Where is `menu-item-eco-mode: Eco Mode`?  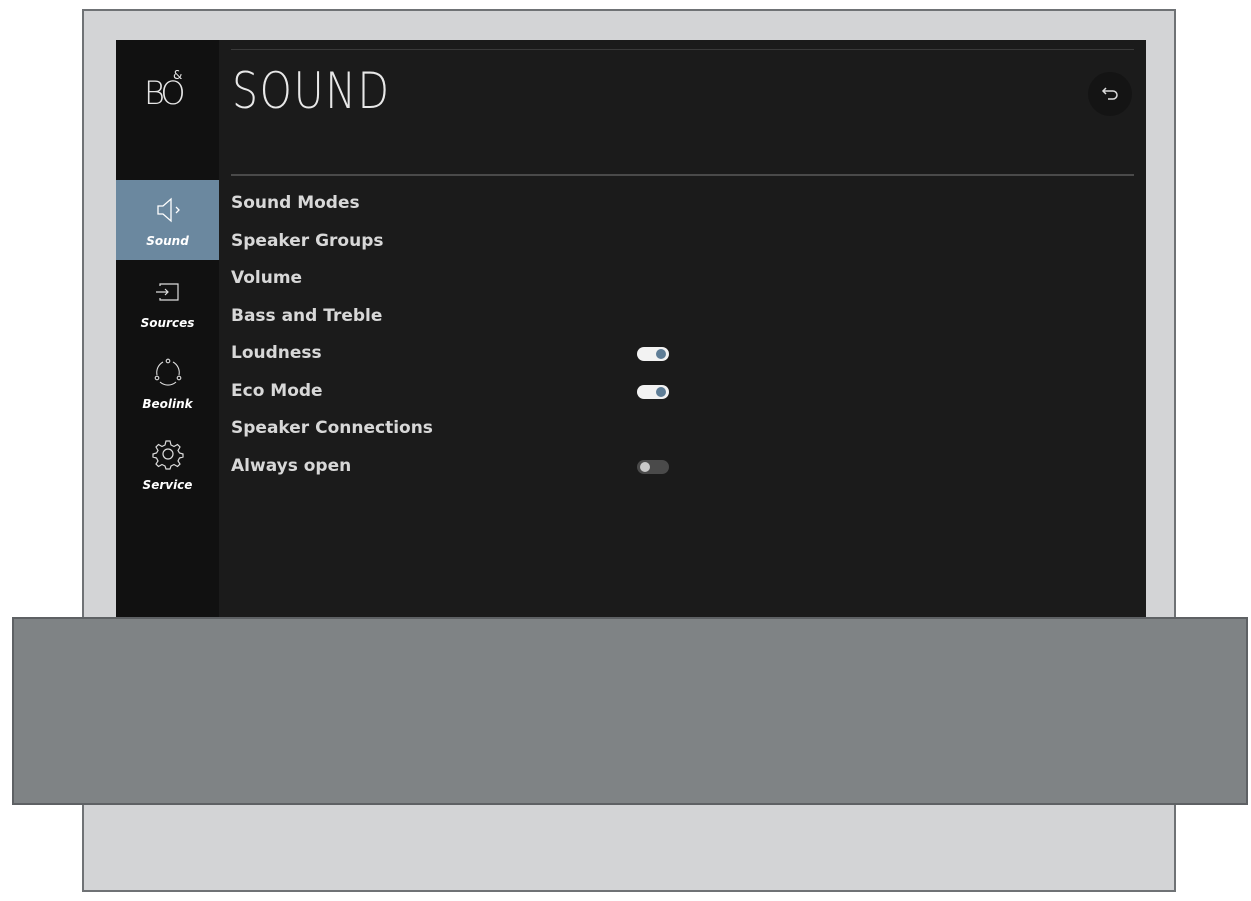
menu-item-eco-mode: Eco Mode is located at coordinates (466, 392).